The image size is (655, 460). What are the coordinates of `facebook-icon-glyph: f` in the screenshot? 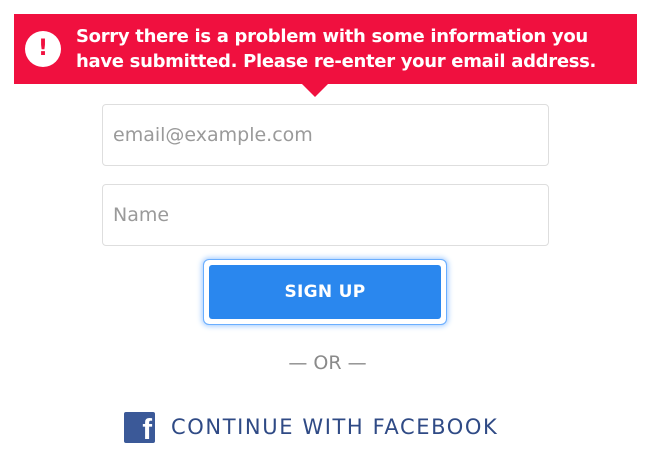 It's located at (147, 429).